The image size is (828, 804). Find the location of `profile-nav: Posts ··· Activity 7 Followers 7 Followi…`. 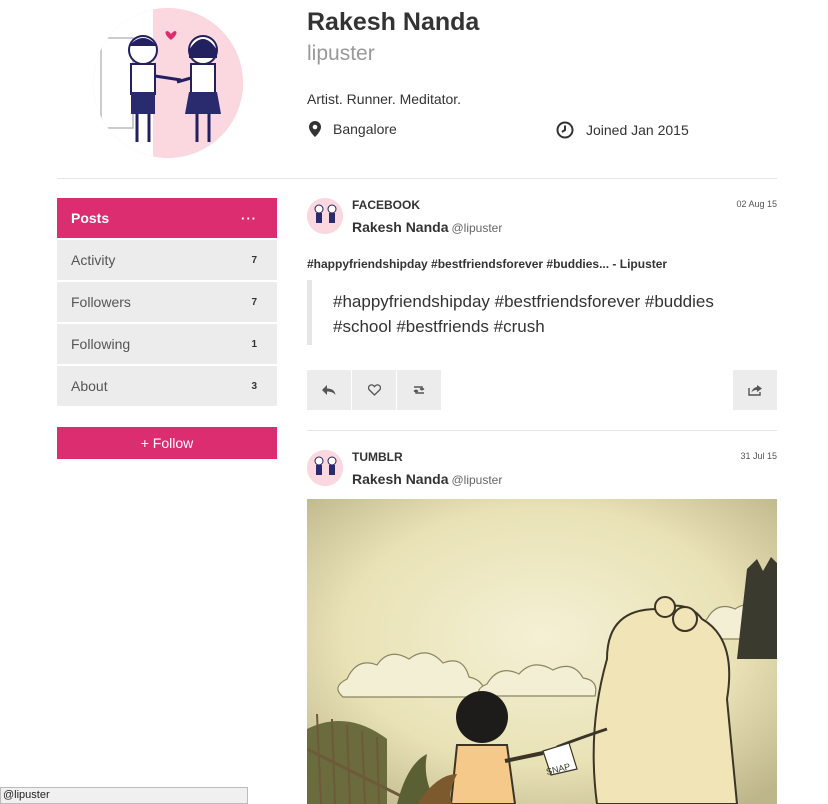

profile-nav: Posts ··· Activity 7 Followers 7 Followi… is located at coordinates (167, 303).